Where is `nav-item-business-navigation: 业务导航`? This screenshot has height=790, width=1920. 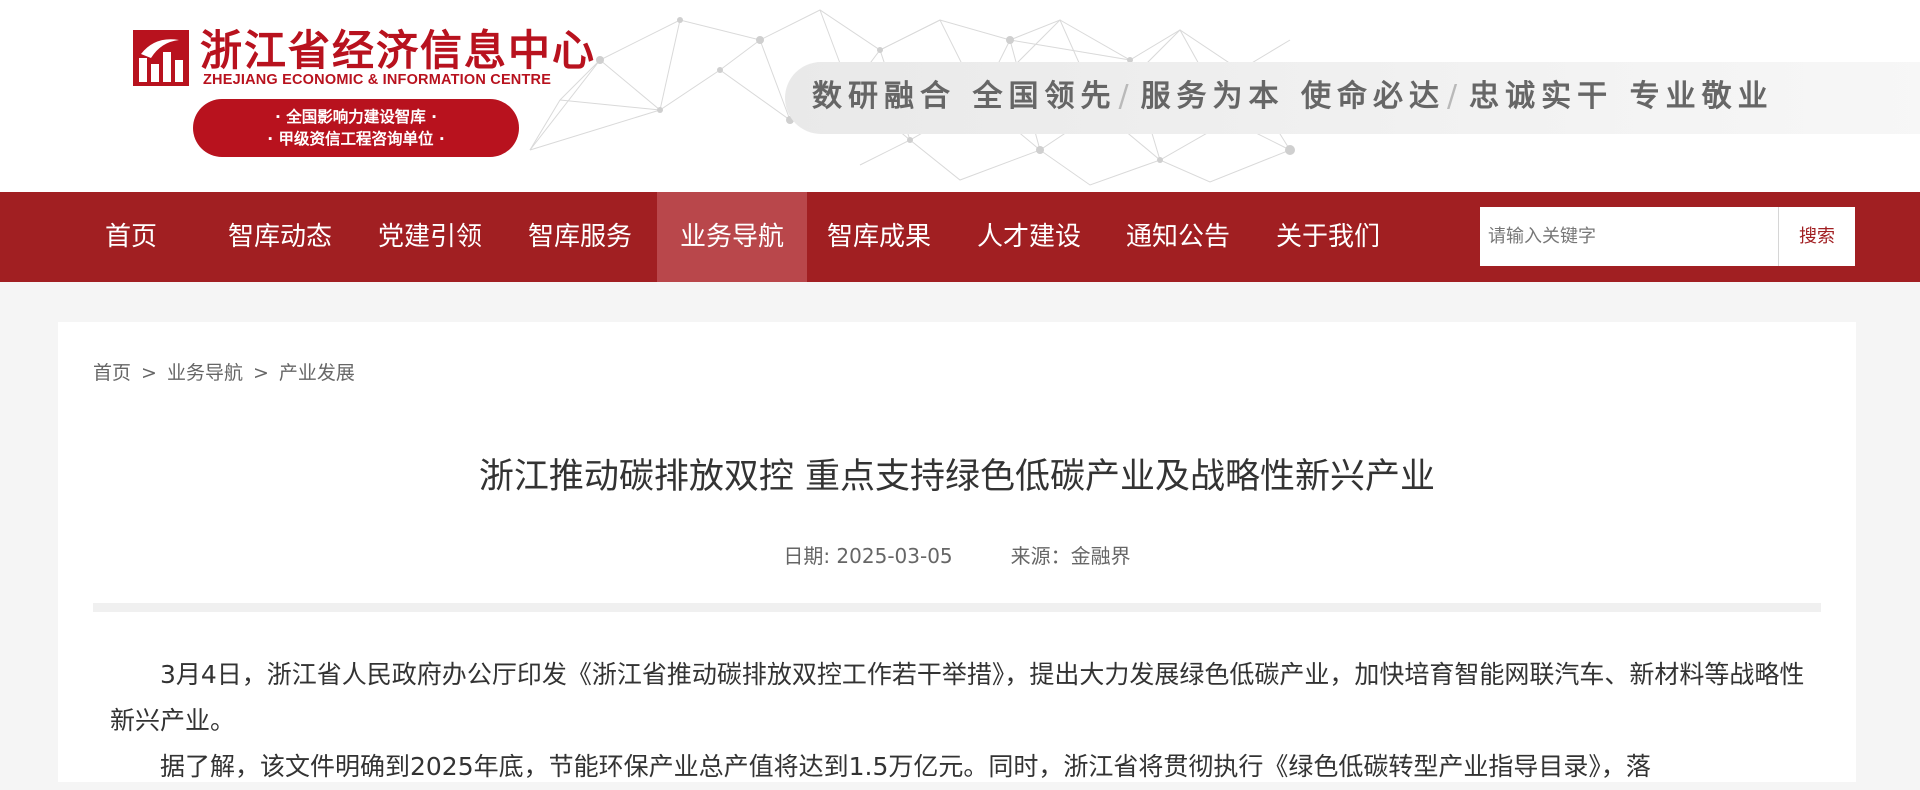 nav-item-business-navigation: 业务导航 is located at coordinates (732, 237).